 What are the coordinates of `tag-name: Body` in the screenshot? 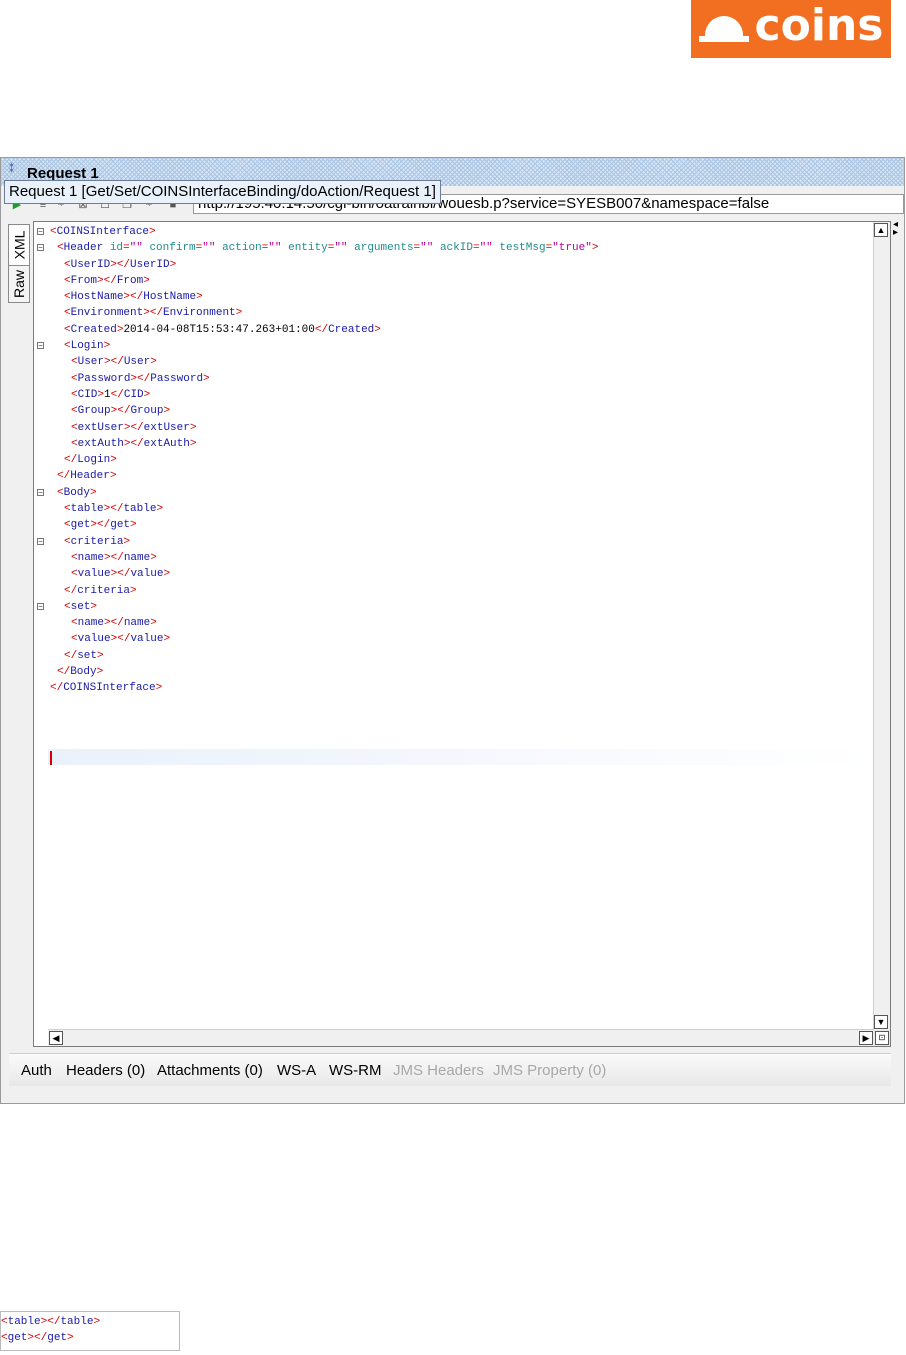 It's located at (83, 672).